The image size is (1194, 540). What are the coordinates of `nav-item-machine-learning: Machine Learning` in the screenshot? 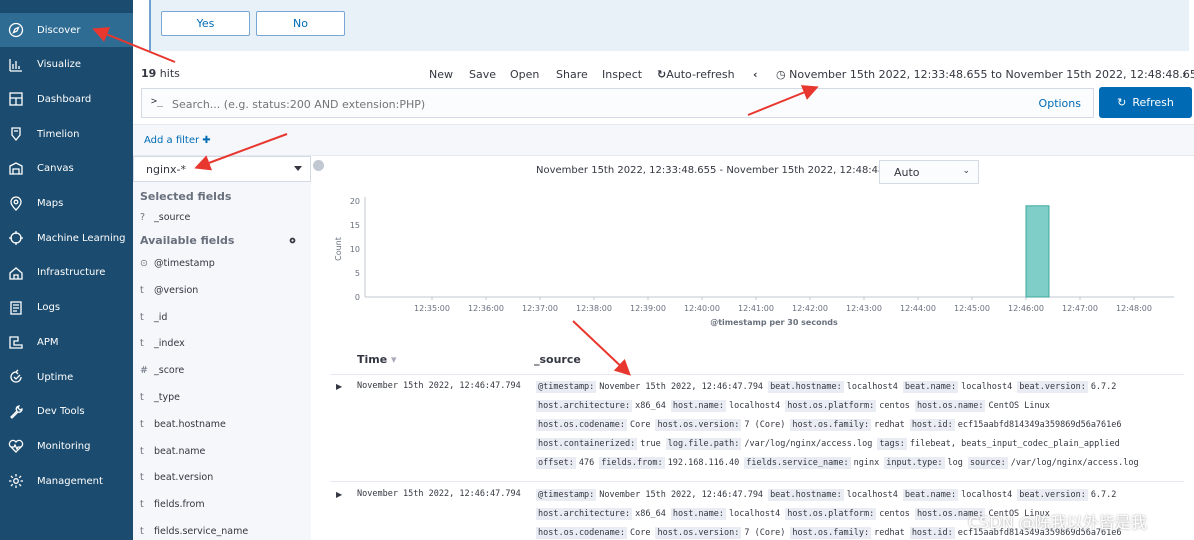 It's located at (66, 238).